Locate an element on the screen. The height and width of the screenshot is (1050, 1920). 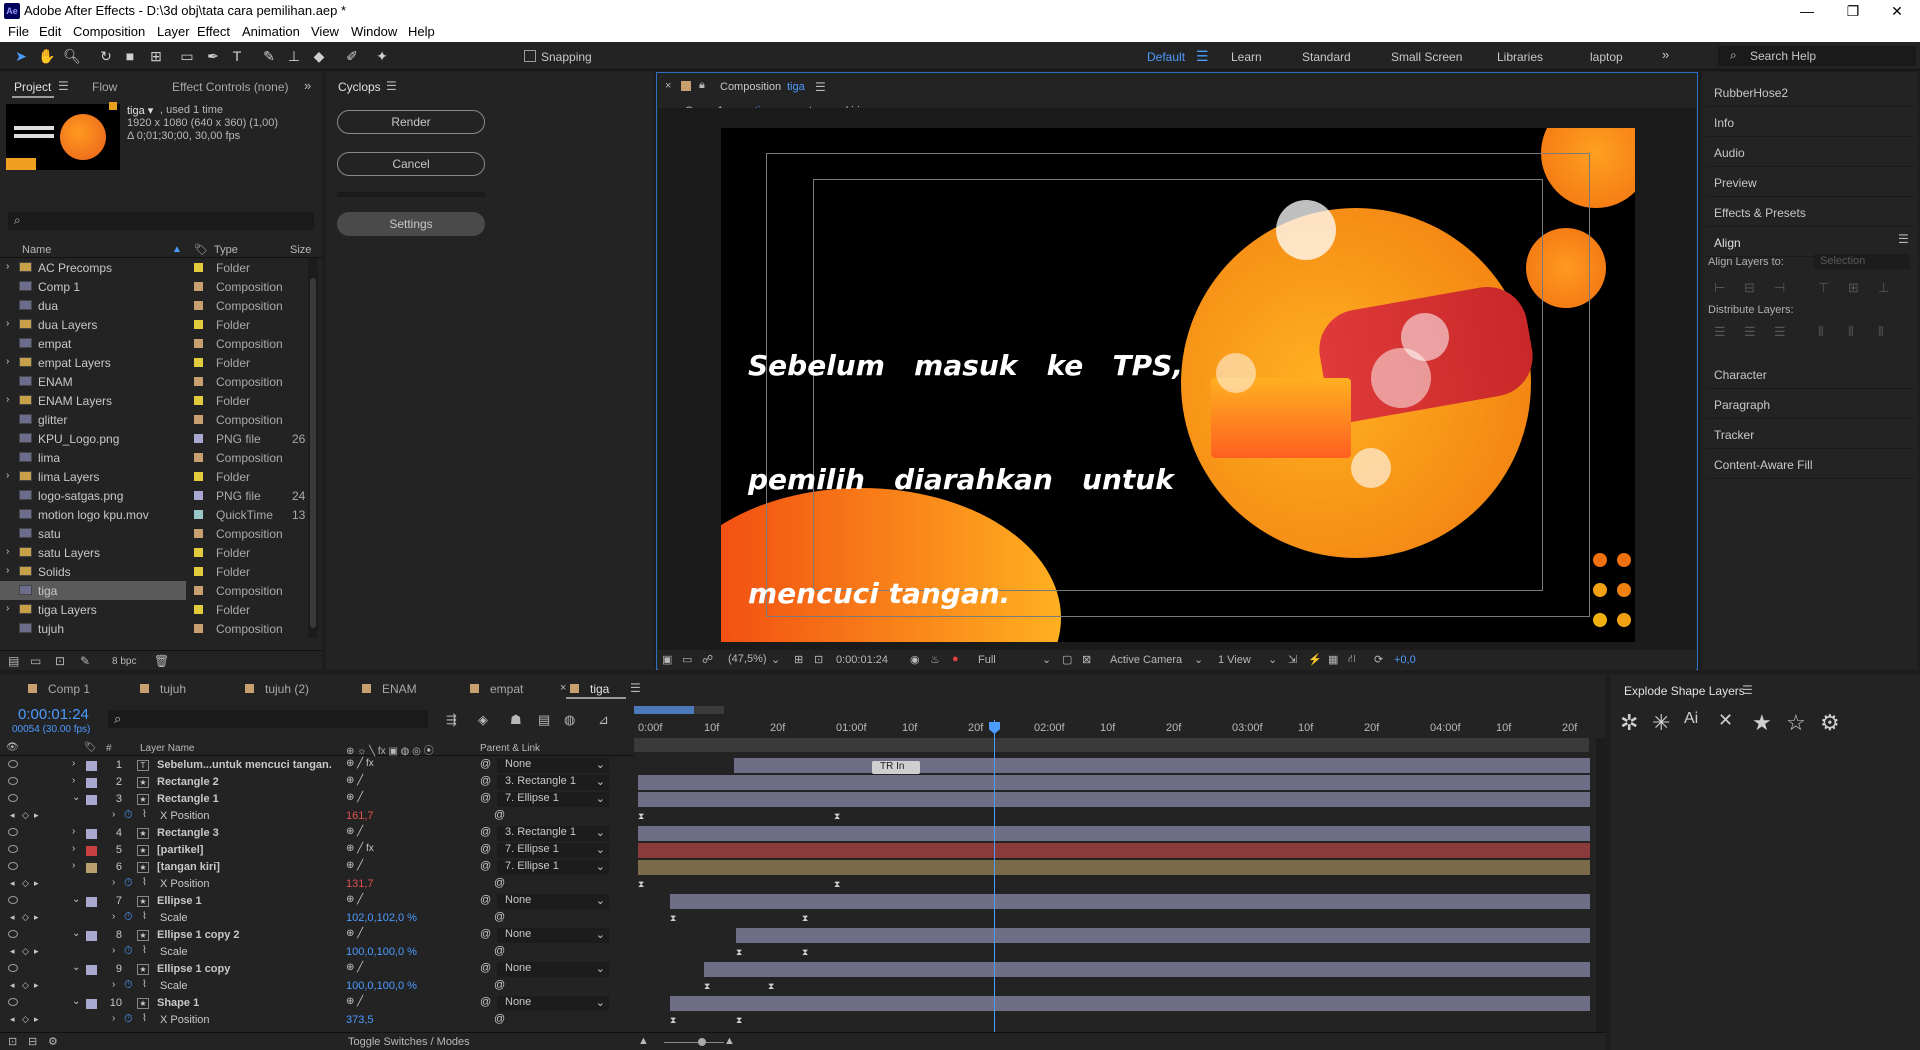
rotate-tool-icon: ↻ is located at coordinates (106, 56).